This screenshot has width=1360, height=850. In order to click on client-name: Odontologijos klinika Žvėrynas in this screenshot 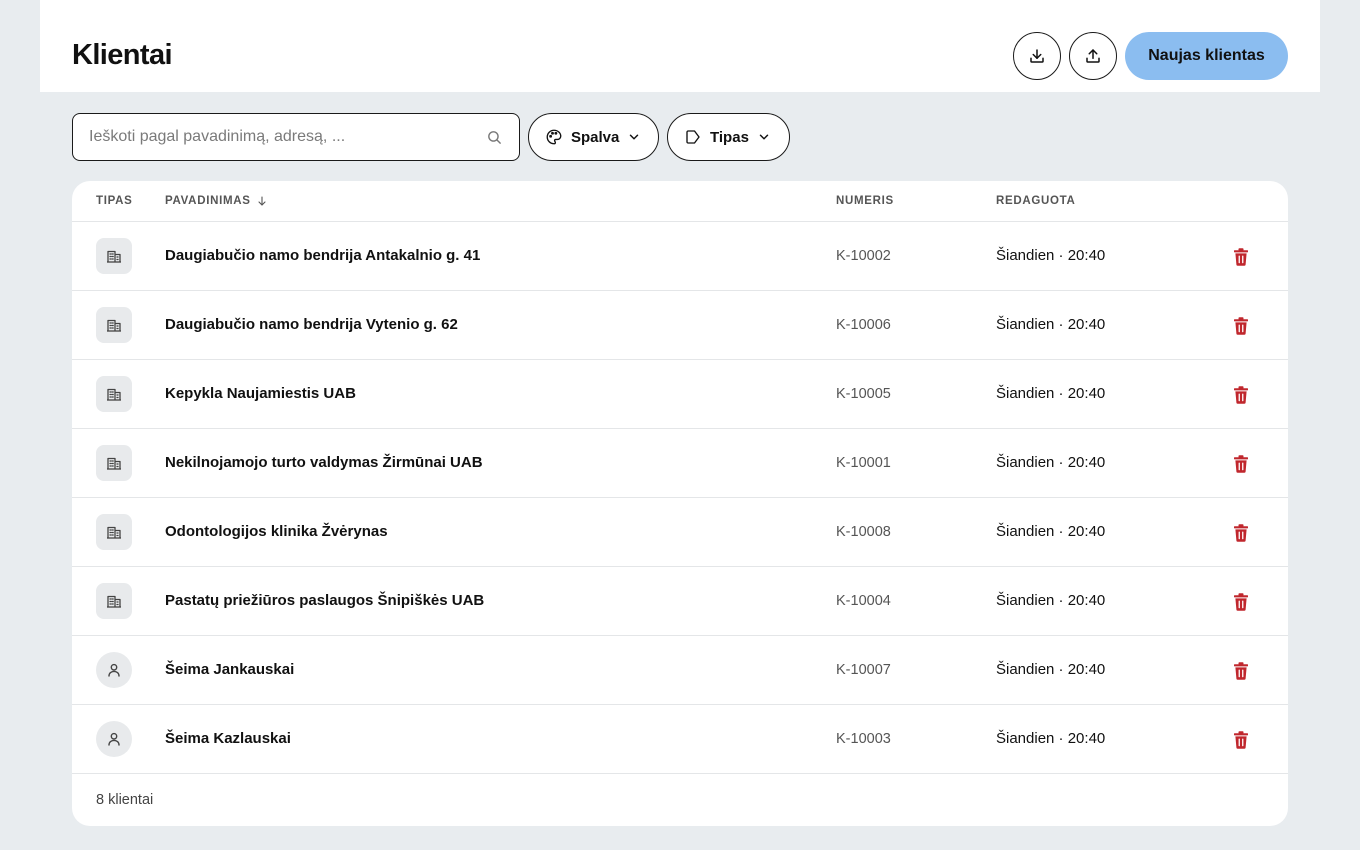, I will do `click(276, 531)`.